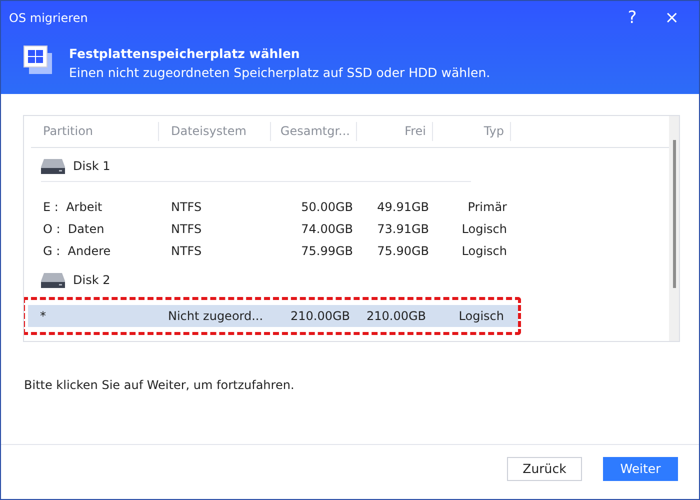  Describe the element at coordinates (487, 207) in the screenshot. I see `table-cell-text: Primär` at that location.